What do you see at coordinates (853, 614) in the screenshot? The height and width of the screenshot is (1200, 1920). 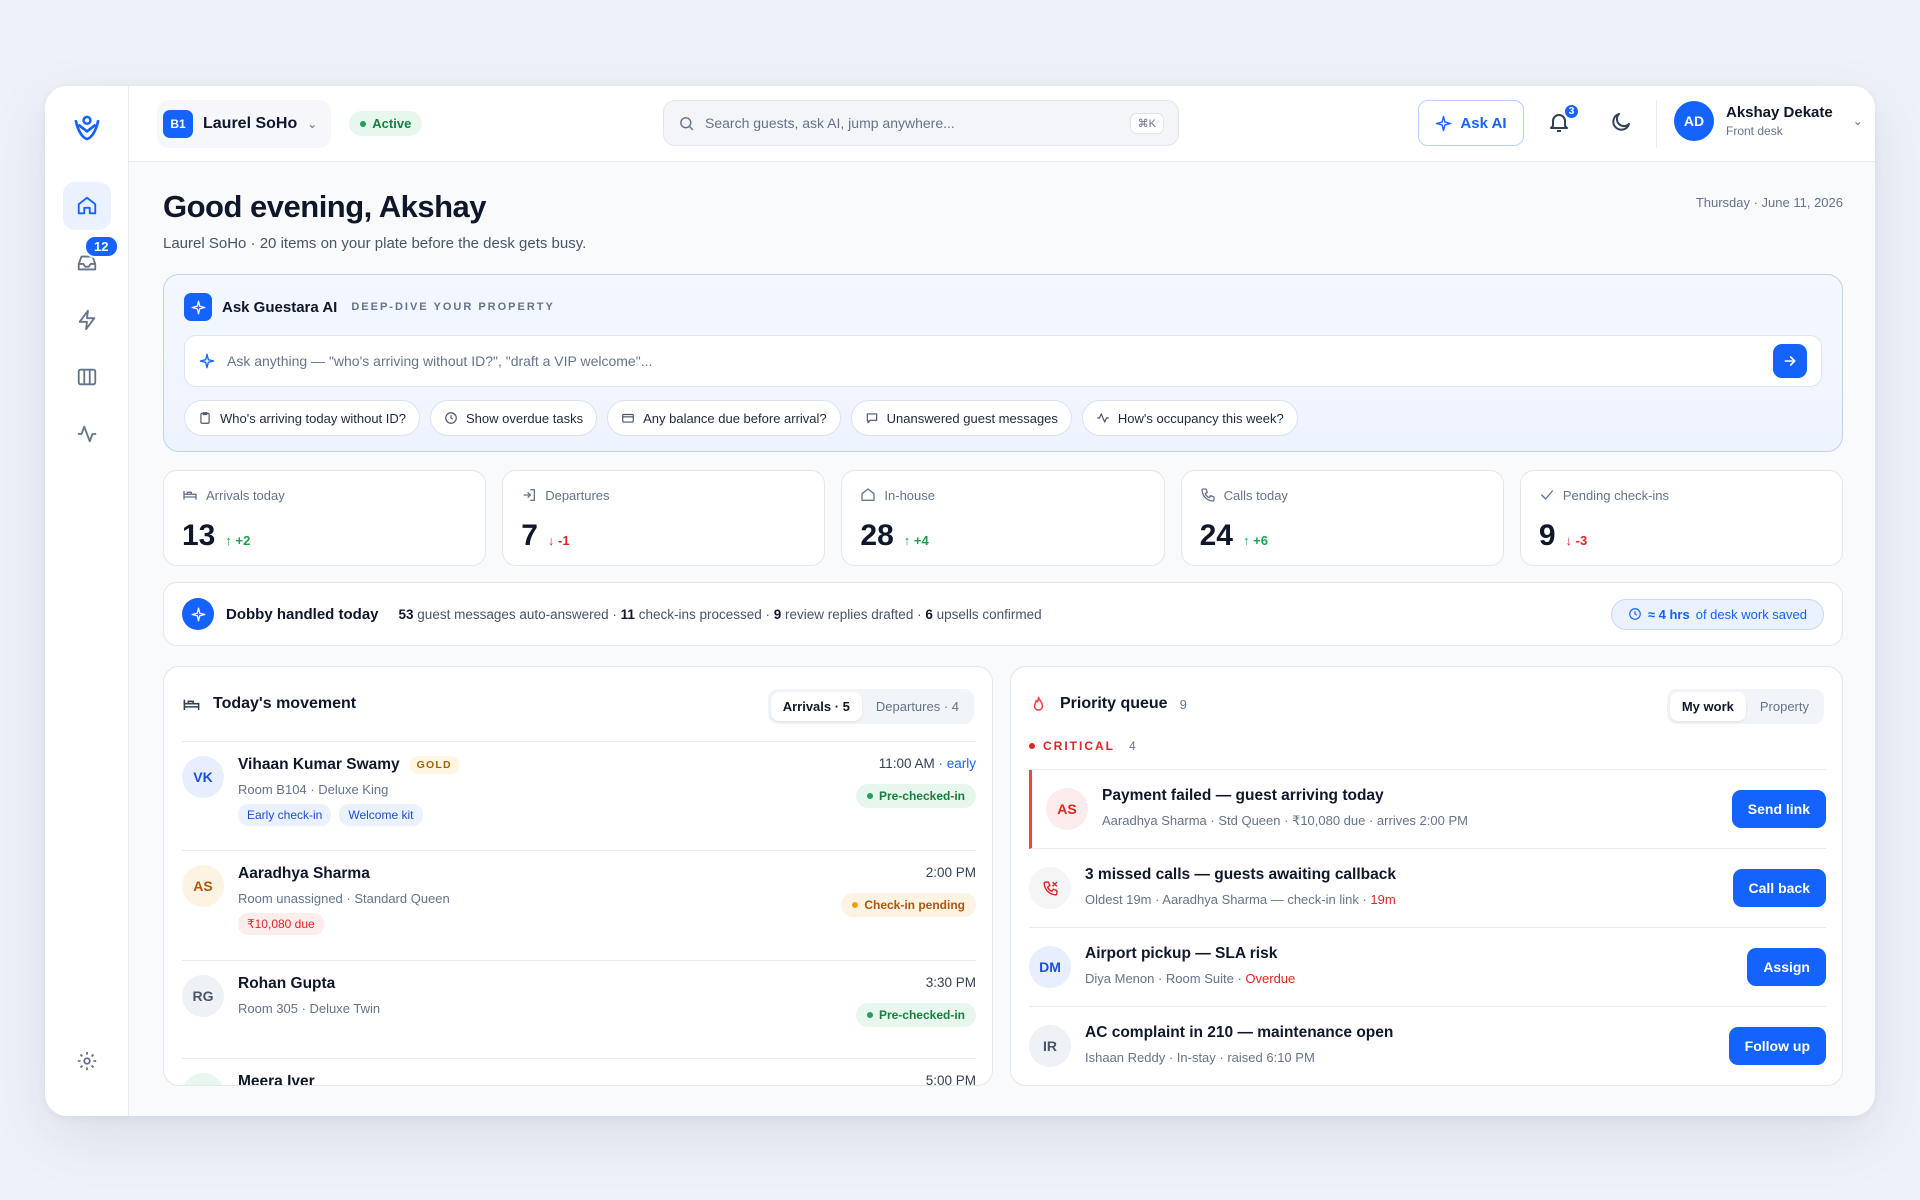 I see `dobby-text: review replies drafted ·` at bounding box center [853, 614].